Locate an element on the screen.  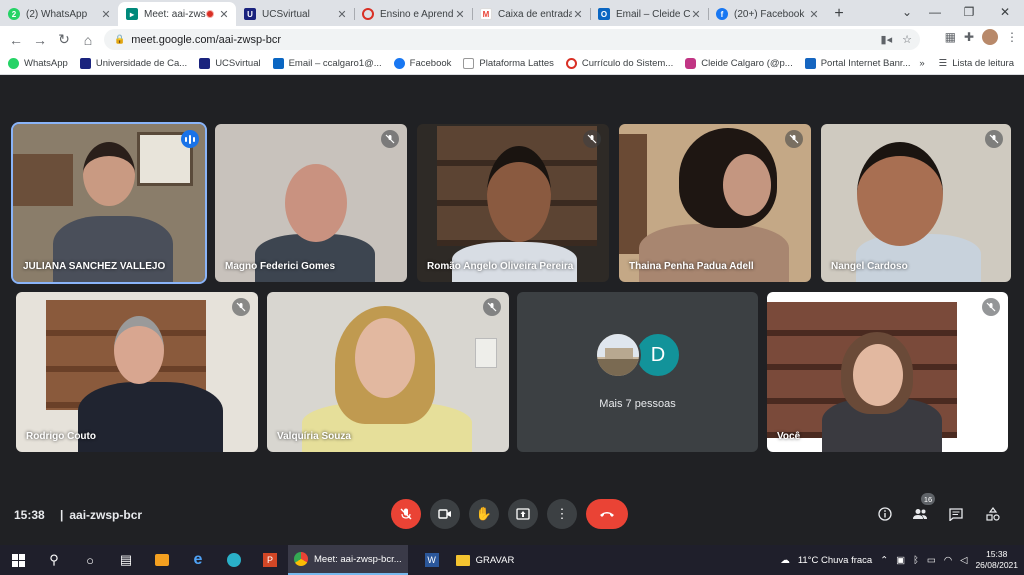
volume-icon: ◁ is located at coordinates (963, 560).